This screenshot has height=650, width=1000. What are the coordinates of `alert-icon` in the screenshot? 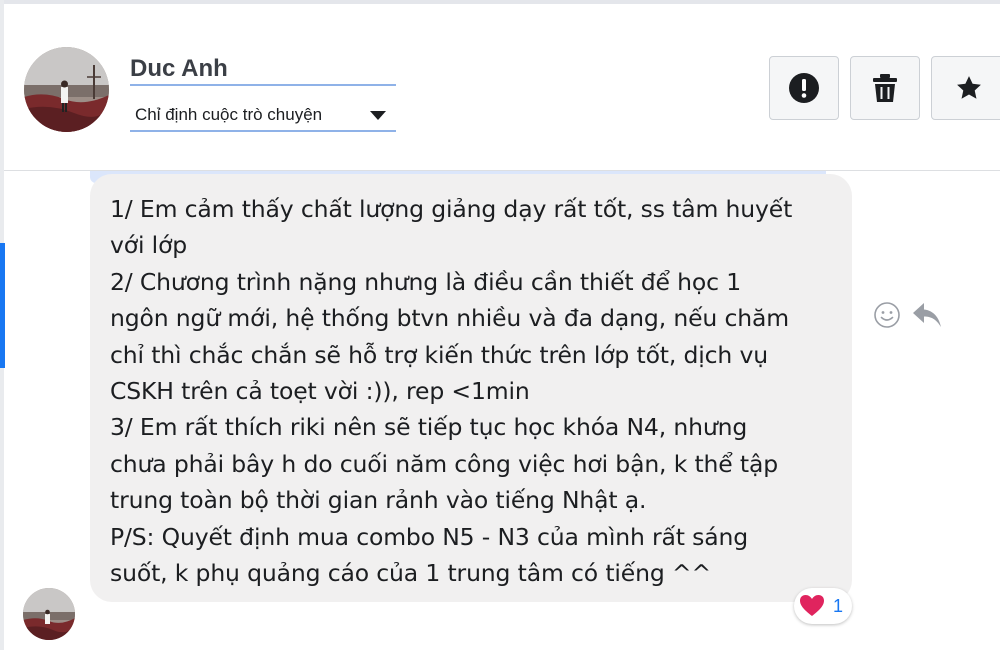 It's located at (804, 88).